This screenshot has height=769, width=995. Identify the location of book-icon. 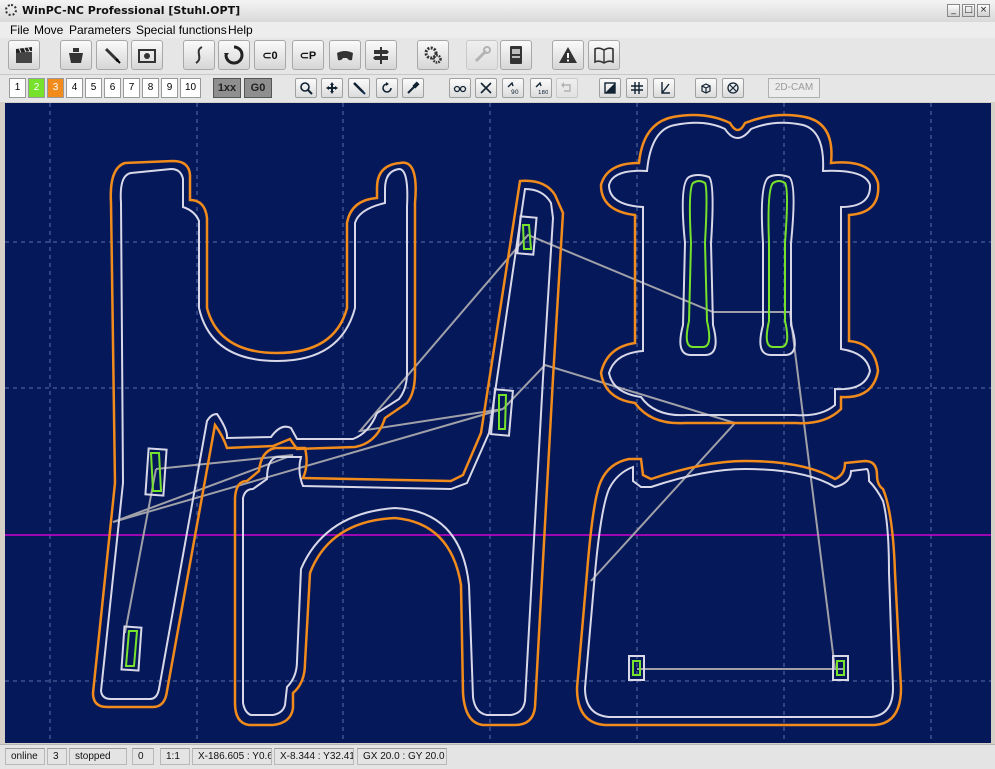
(604, 55).